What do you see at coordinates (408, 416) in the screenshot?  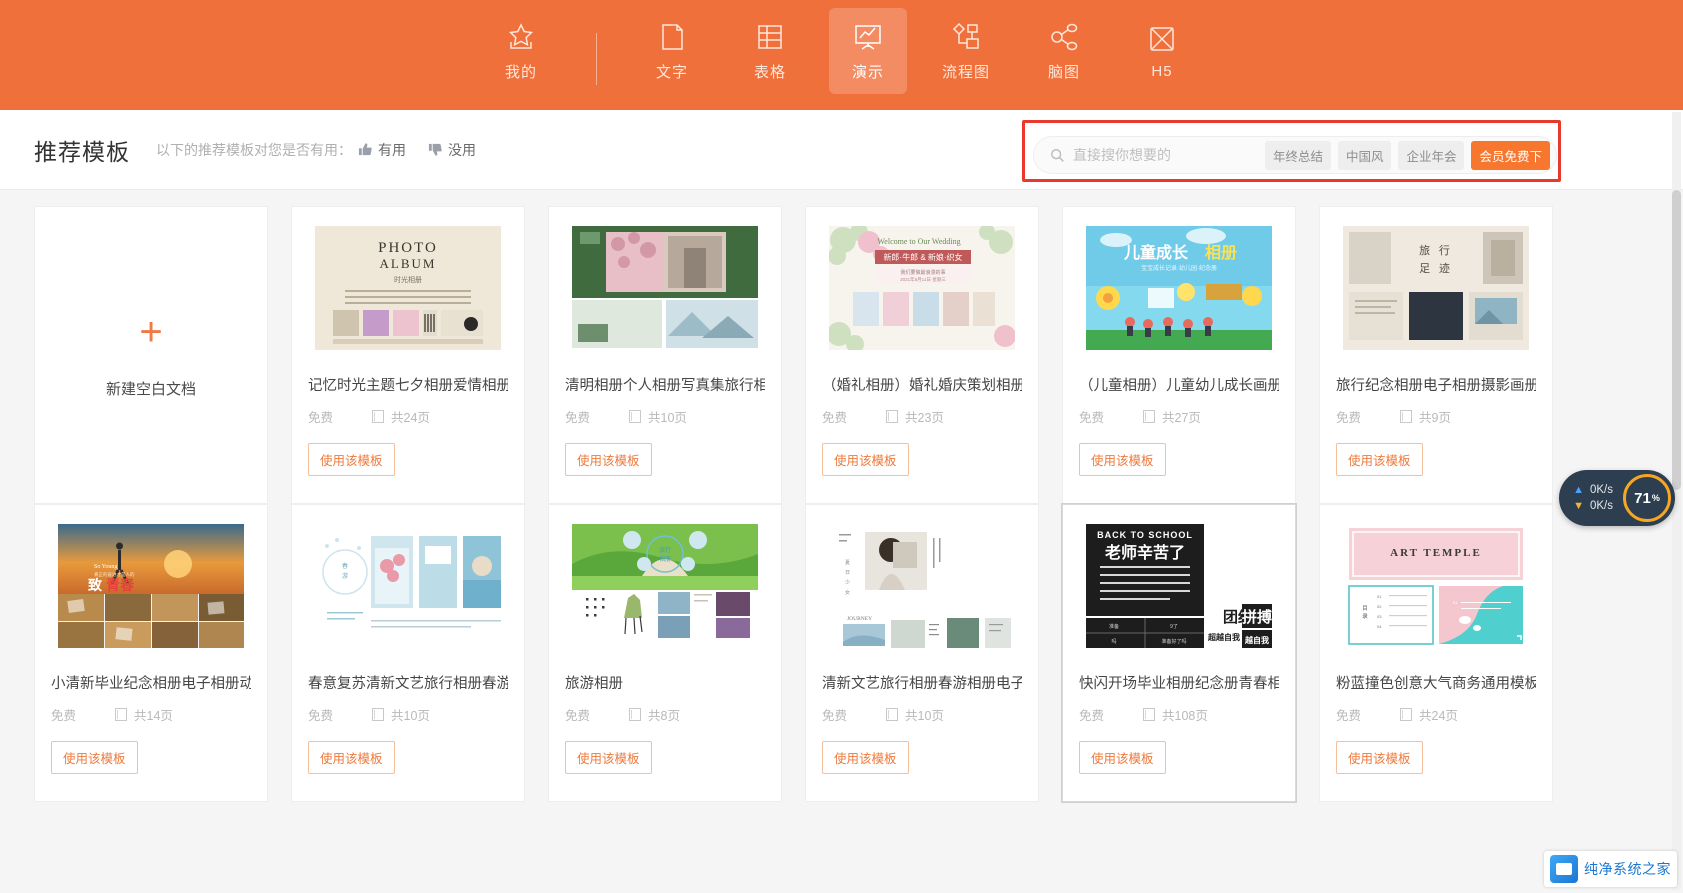 I see `template-meta: 免费 共24页` at bounding box center [408, 416].